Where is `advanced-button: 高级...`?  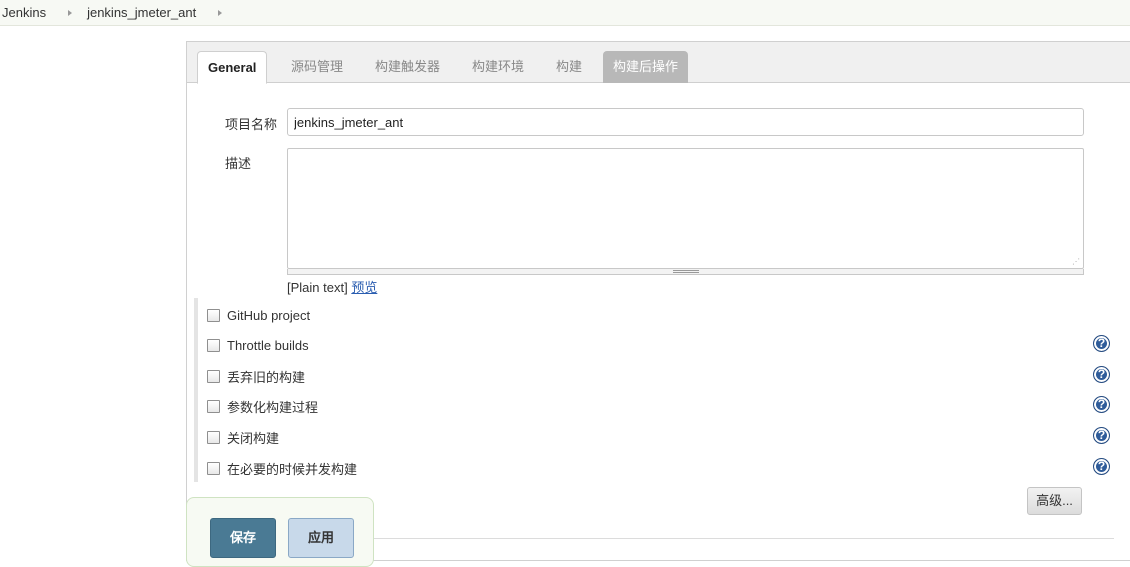
advanced-button: 高级... is located at coordinates (1054, 501).